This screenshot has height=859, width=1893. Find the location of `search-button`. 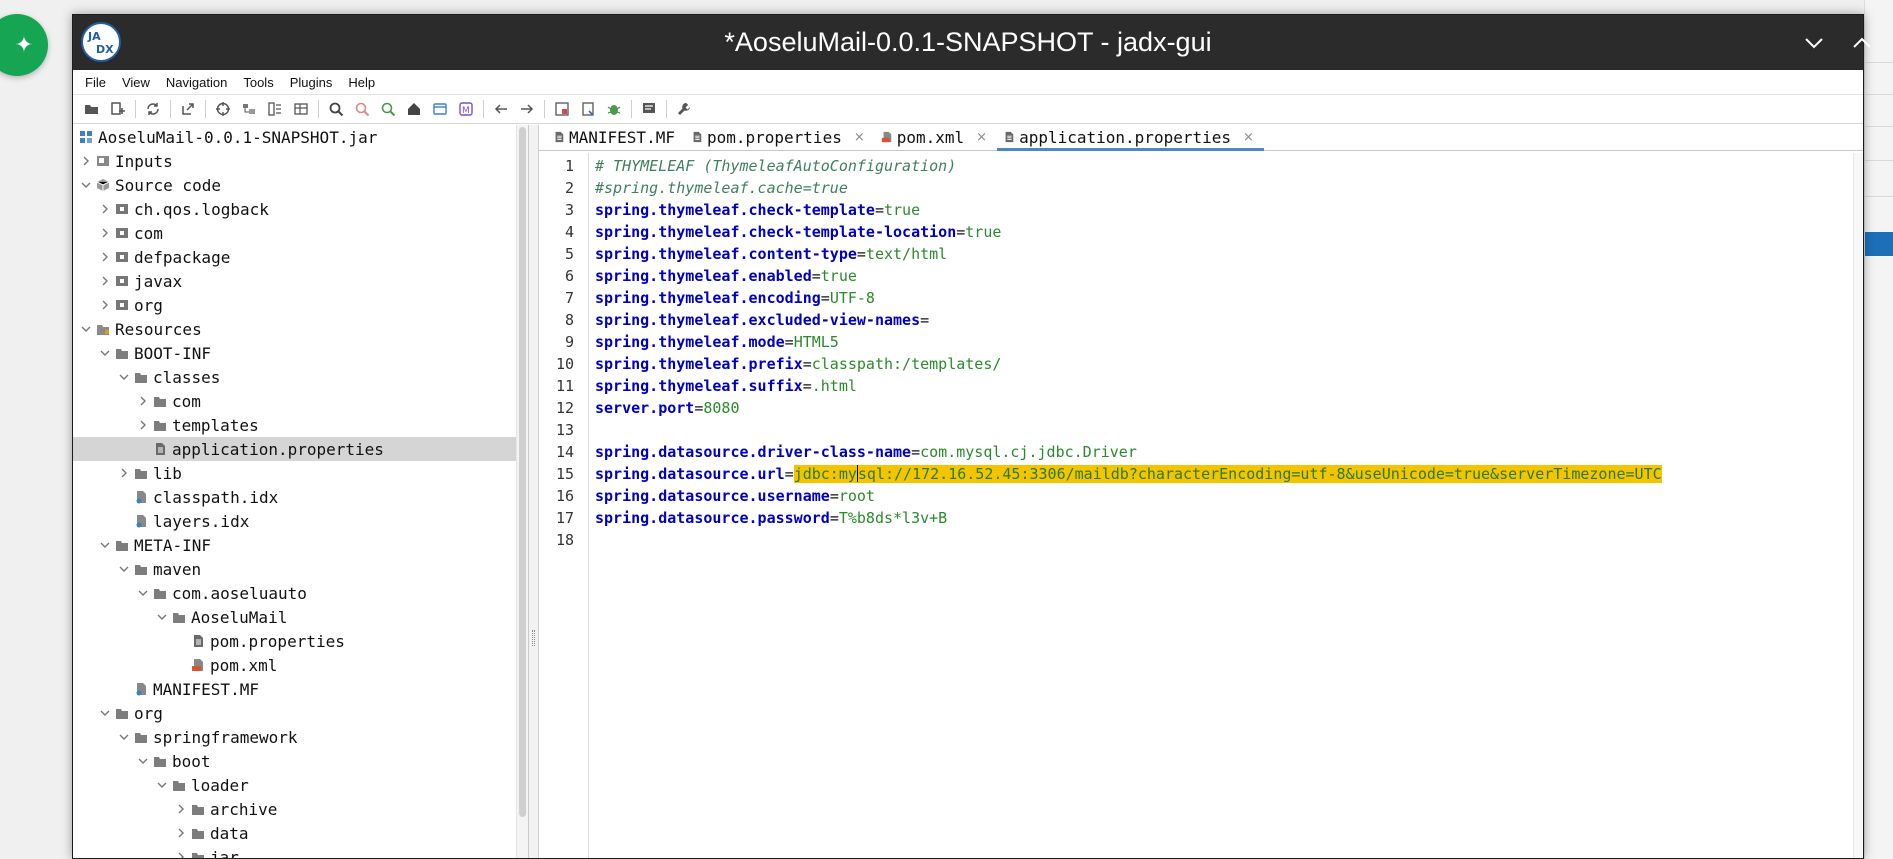

search-button is located at coordinates (336, 109).